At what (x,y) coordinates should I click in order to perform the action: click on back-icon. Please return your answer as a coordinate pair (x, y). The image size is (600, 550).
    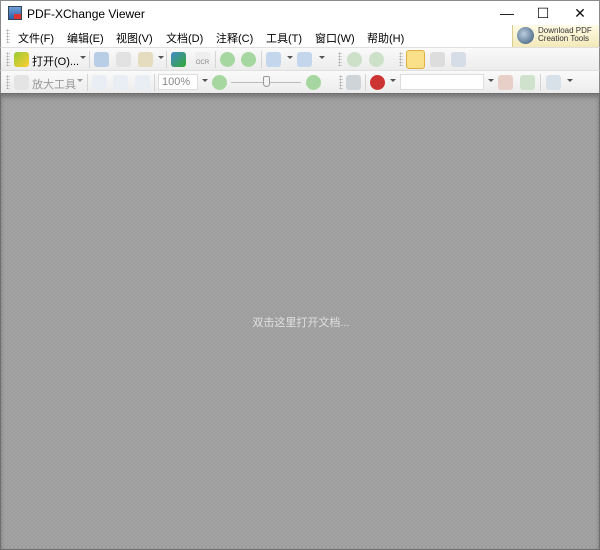
    Looking at the image, I should click on (227, 59).